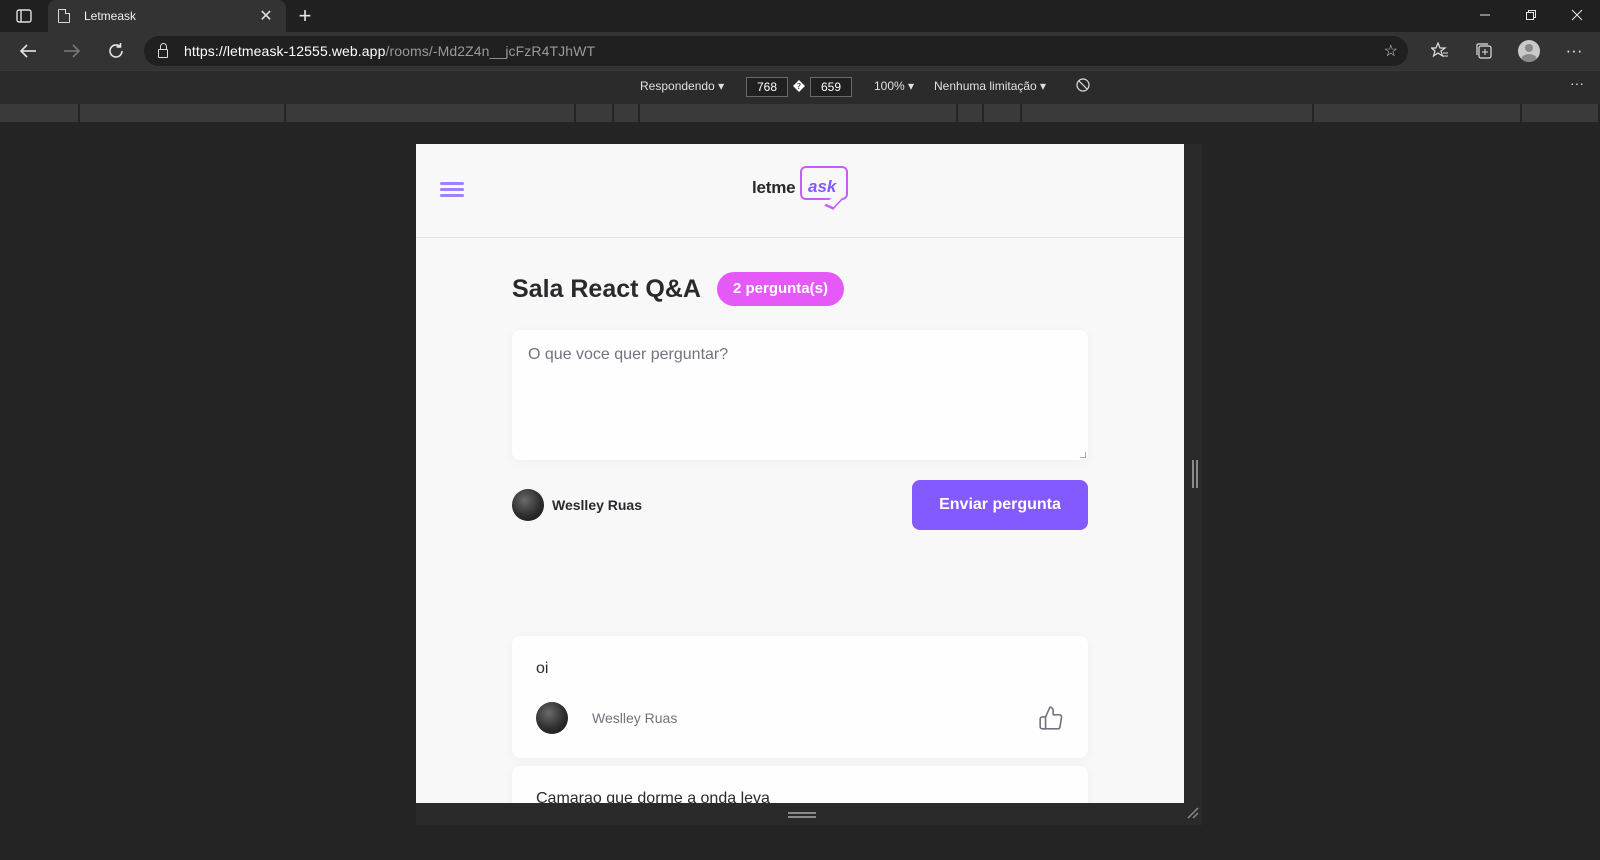  What do you see at coordinates (1485, 15) in the screenshot?
I see `minimize-button` at bounding box center [1485, 15].